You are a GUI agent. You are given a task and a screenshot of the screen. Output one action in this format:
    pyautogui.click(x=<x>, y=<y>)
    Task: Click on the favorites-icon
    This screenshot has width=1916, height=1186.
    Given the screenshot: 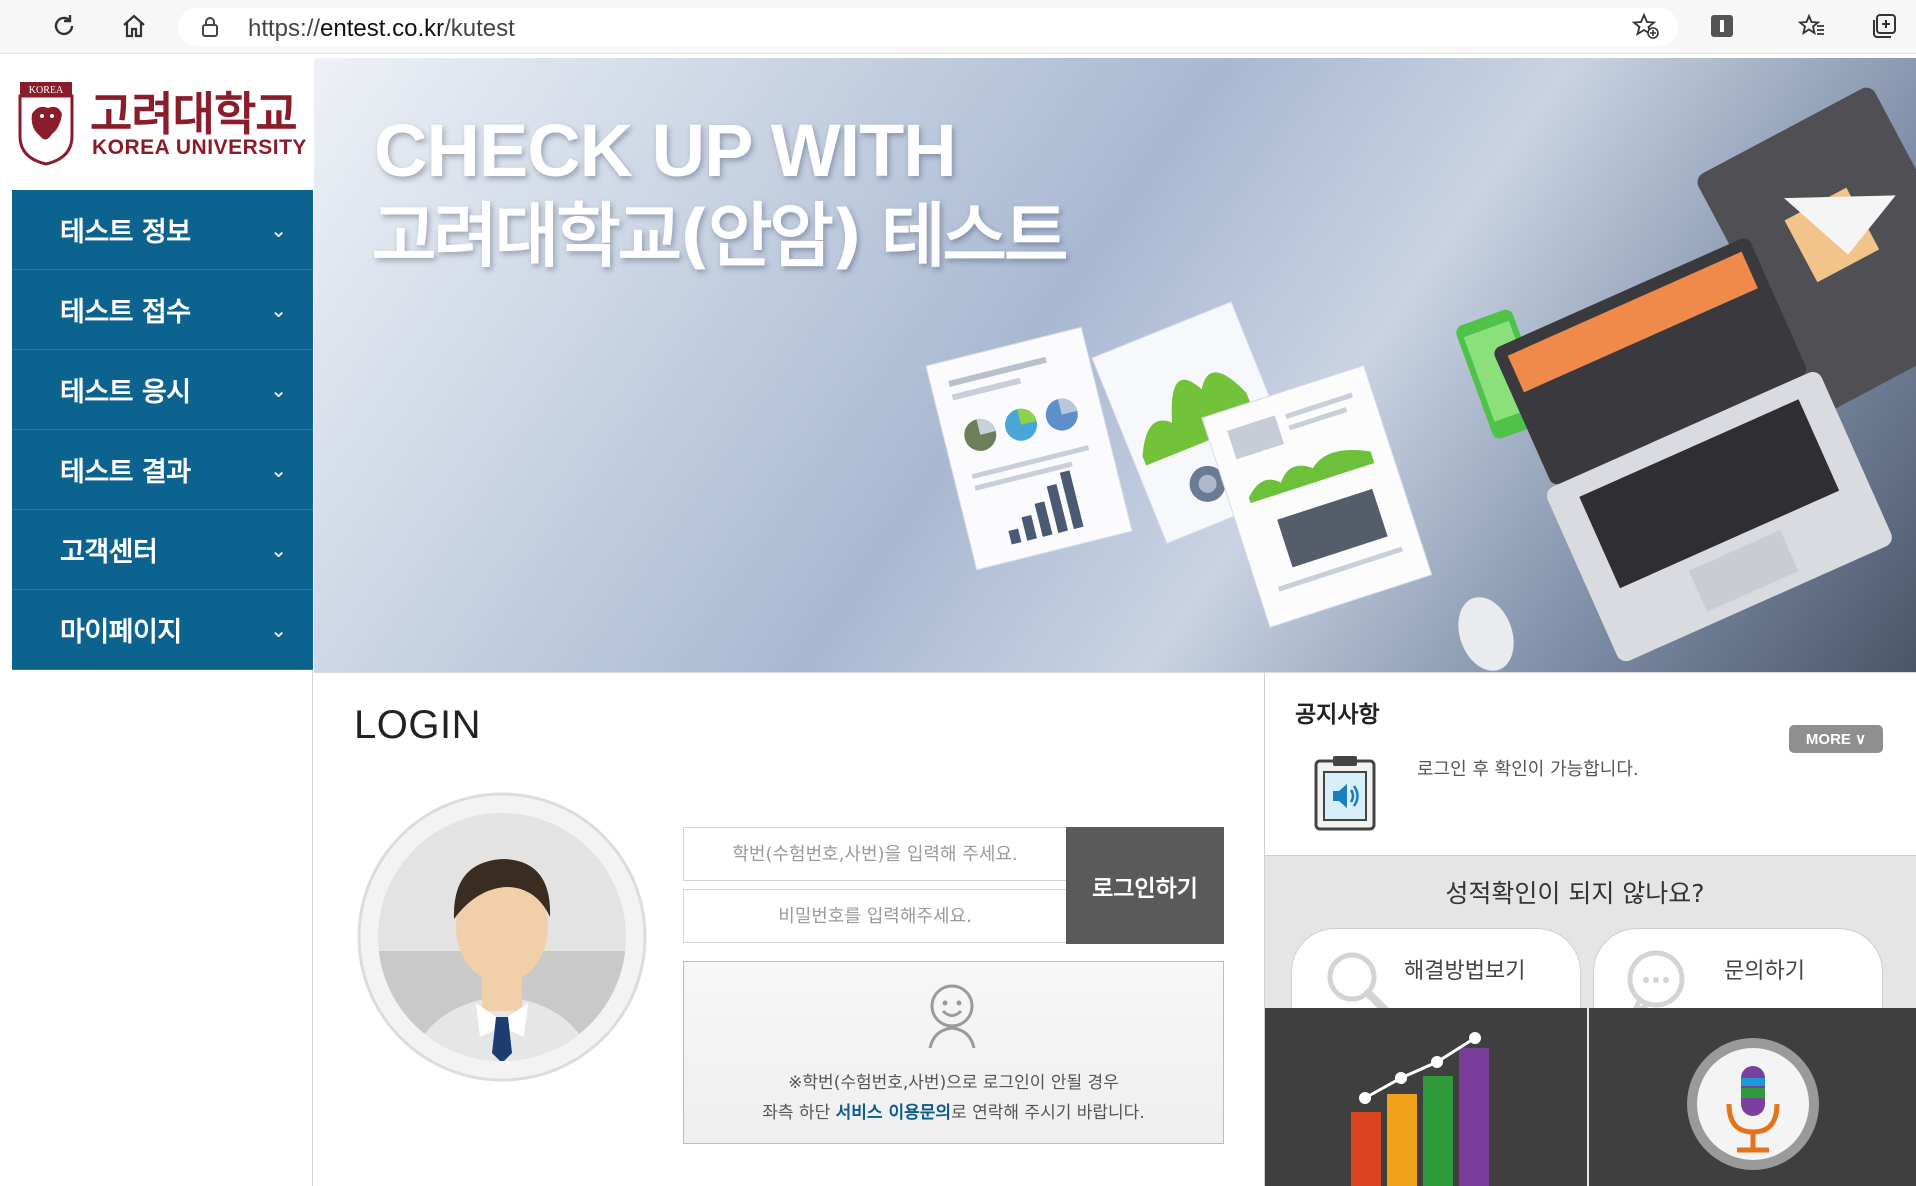 What is the action you would take?
    pyautogui.click(x=1812, y=26)
    